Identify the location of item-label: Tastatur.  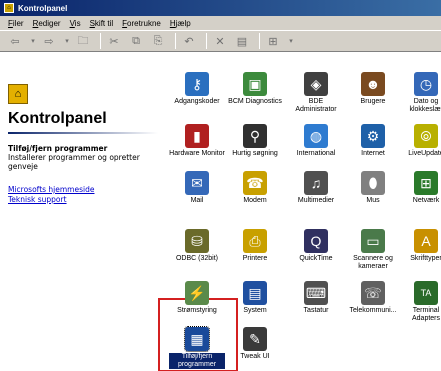
(316, 310).